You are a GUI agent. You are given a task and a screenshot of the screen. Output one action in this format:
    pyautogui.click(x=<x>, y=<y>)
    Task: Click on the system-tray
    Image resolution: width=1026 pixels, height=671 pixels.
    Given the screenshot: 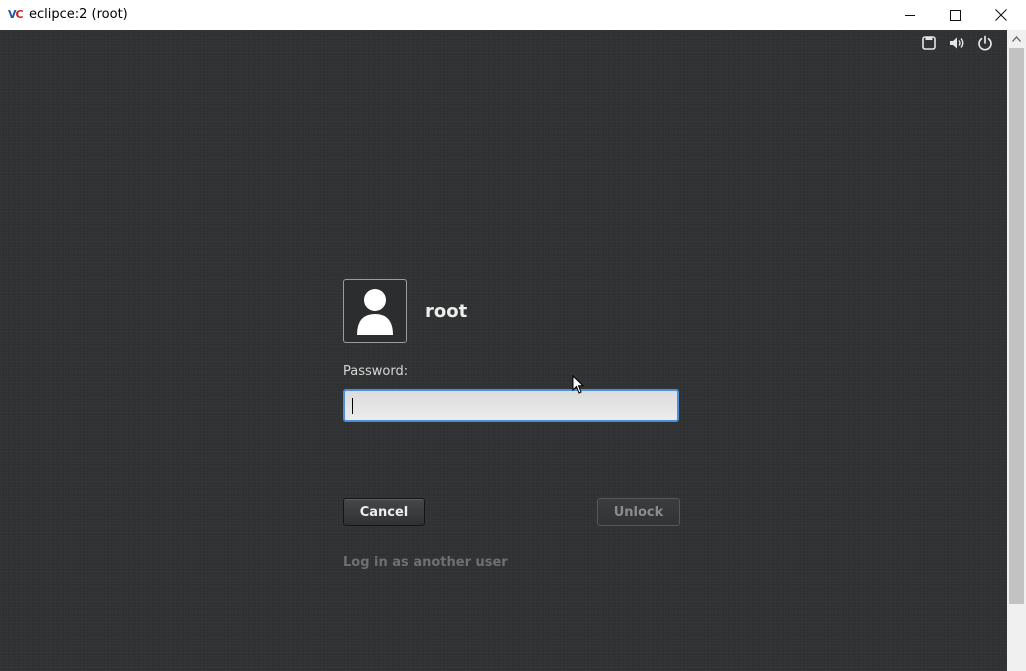 What is the action you would take?
    pyautogui.click(x=957, y=43)
    